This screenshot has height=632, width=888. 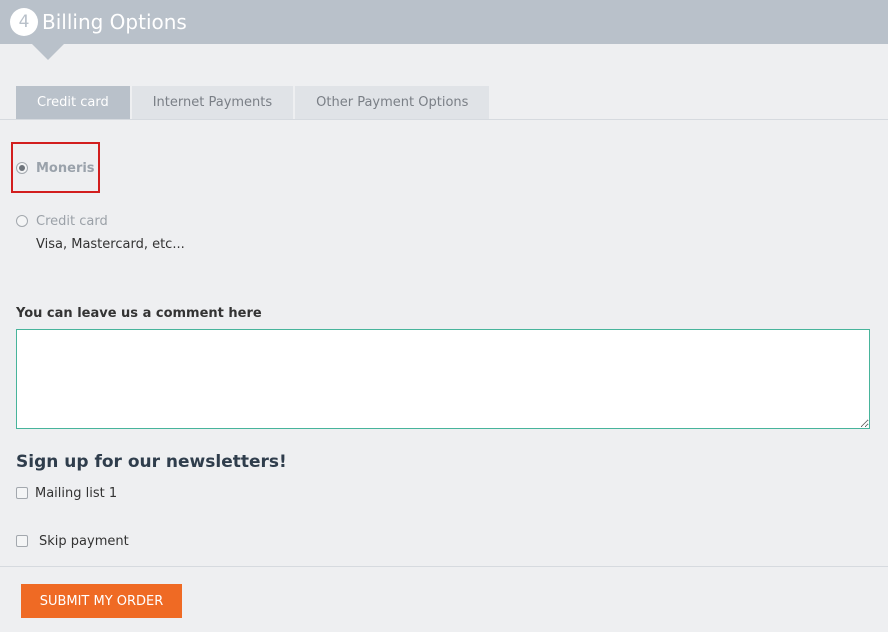 What do you see at coordinates (84, 541) in the screenshot?
I see `skip-payment-label: Skip payment` at bounding box center [84, 541].